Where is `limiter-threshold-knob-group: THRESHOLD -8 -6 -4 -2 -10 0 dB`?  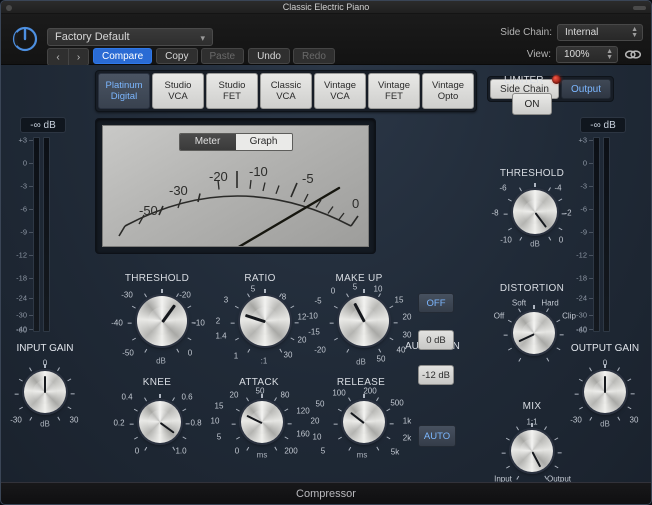
limiter-threshold-knob-group: THRESHOLD -8 -6 -4 -2 -10 0 dB is located at coordinates (532, 210).